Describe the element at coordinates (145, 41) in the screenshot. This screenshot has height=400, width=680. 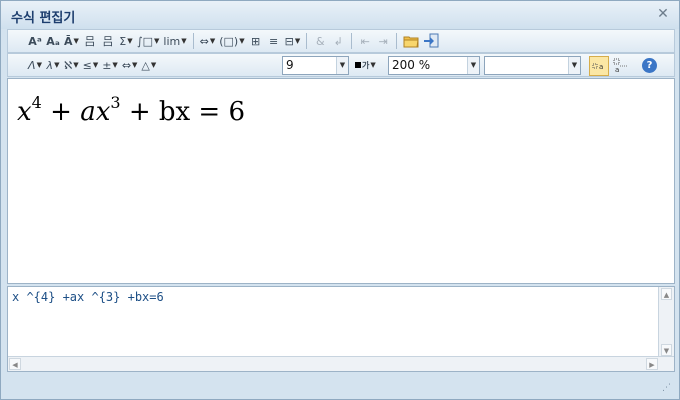
I see `integral-label: ∫□` at that location.